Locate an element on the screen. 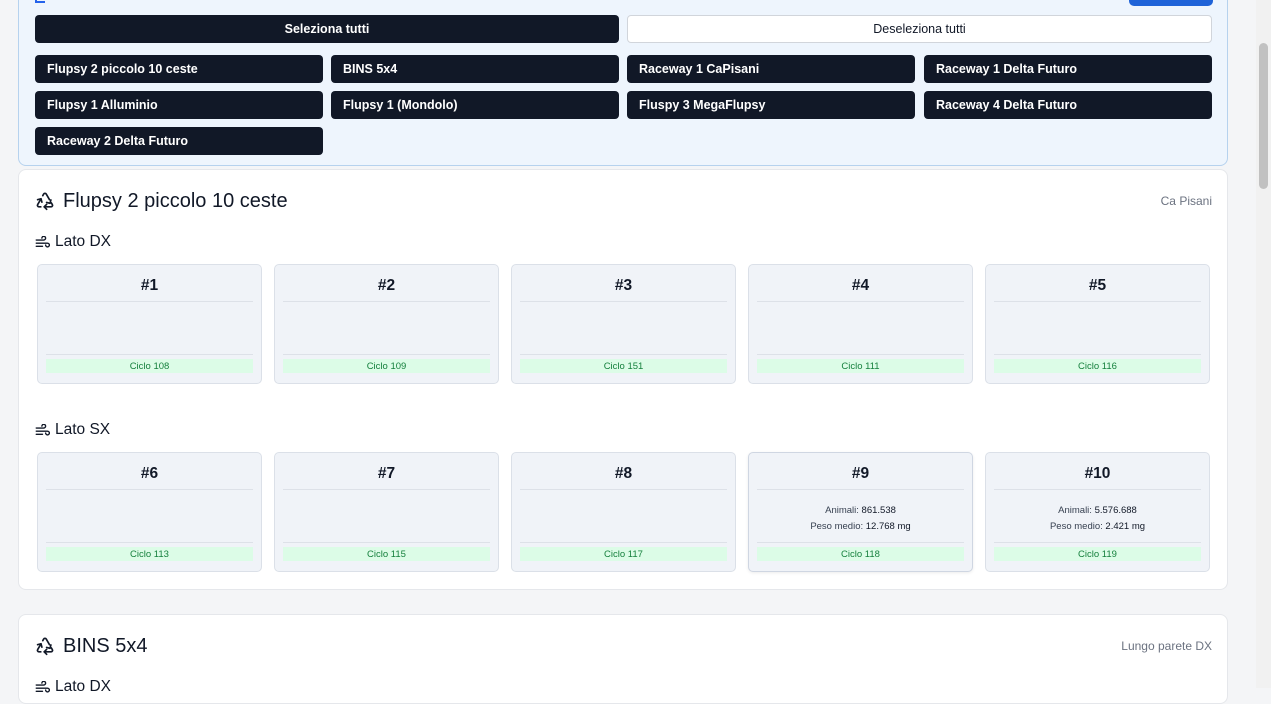  basket-number: #7 is located at coordinates (386, 473).